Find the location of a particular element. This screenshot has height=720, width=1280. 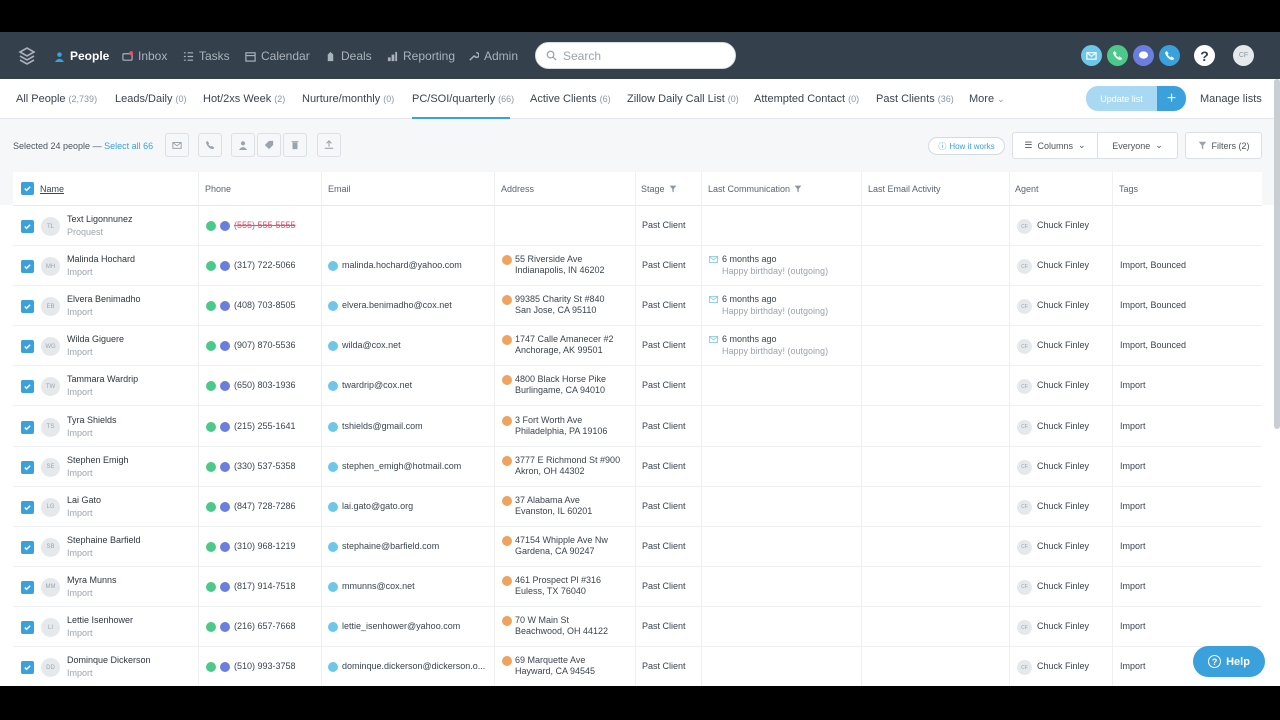

person-name: Text Ligonnunez is located at coordinates (100, 219).